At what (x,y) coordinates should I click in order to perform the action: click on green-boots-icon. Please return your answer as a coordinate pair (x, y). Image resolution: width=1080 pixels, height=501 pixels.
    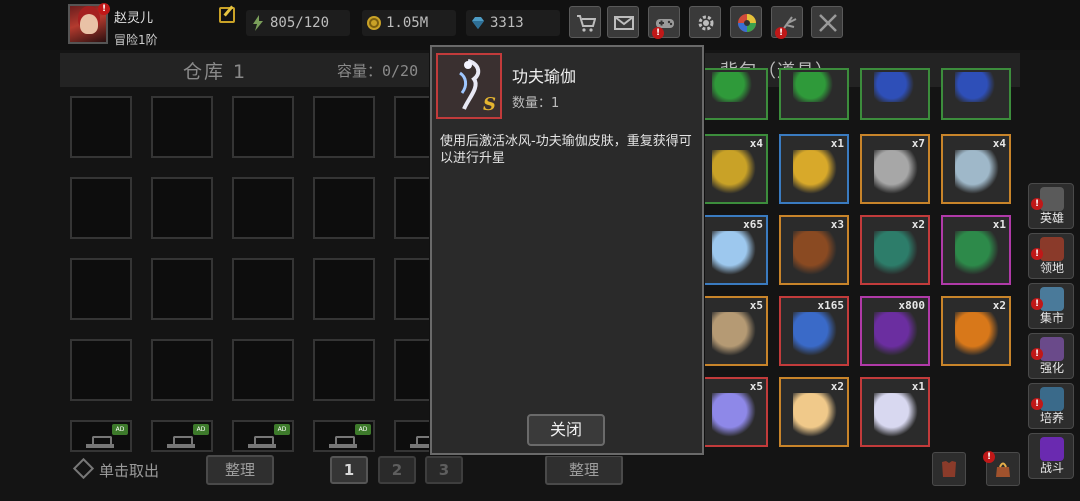
    Looking at the image, I should click on (896, 253).